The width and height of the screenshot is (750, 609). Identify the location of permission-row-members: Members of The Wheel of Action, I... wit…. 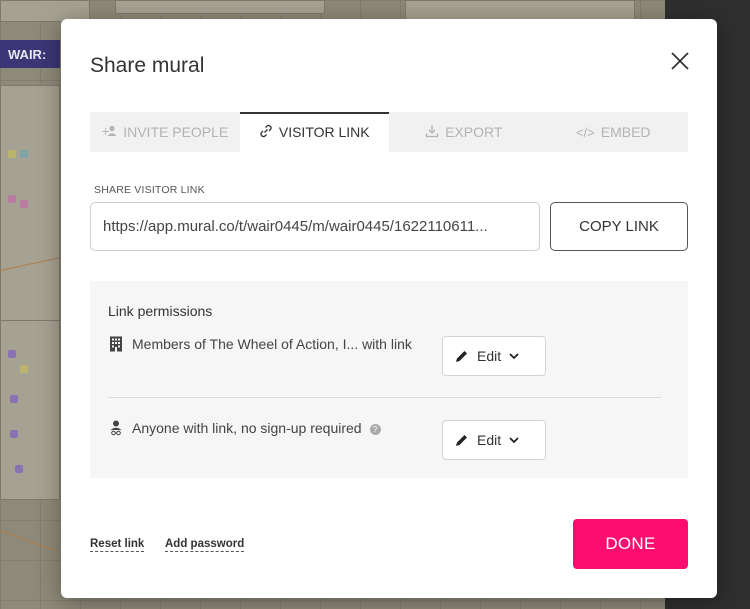
(388, 356).